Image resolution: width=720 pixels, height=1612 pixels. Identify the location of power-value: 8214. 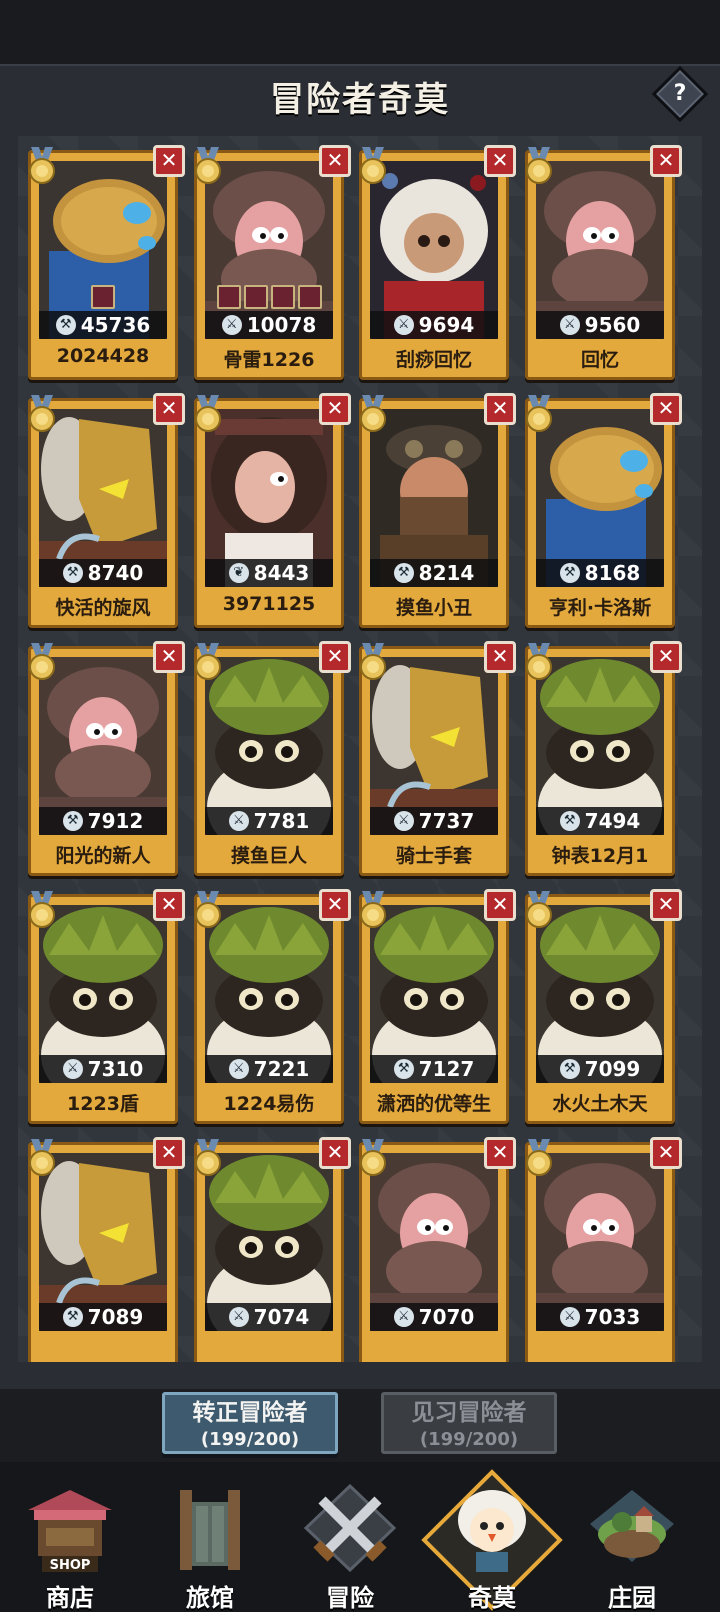
(446, 573).